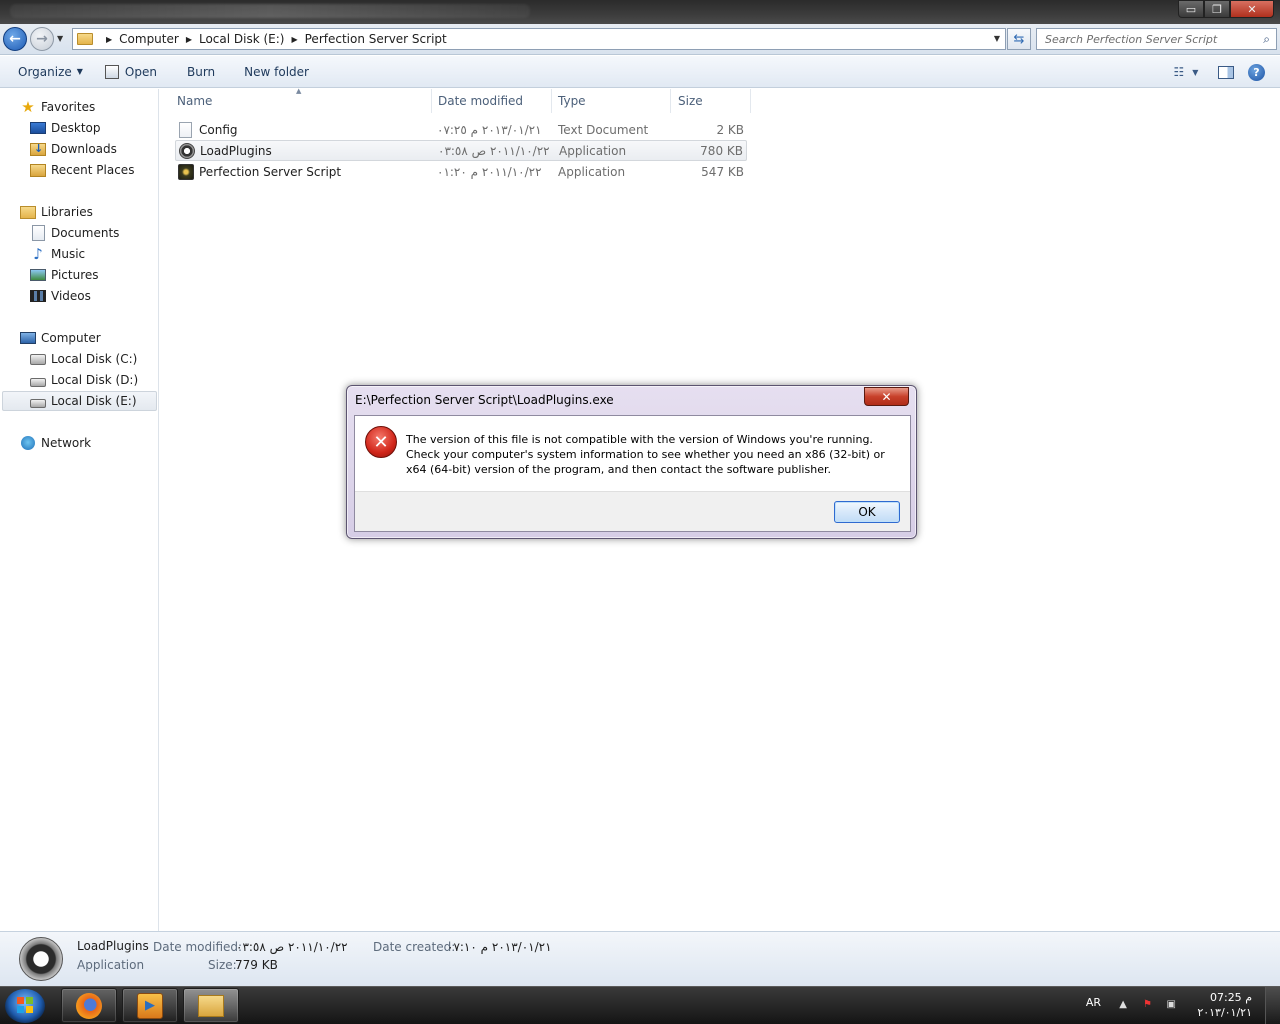  What do you see at coordinates (640, 12) in the screenshot?
I see `window-title-bar: ▭ ❐ ✕` at bounding box center [640, 12].